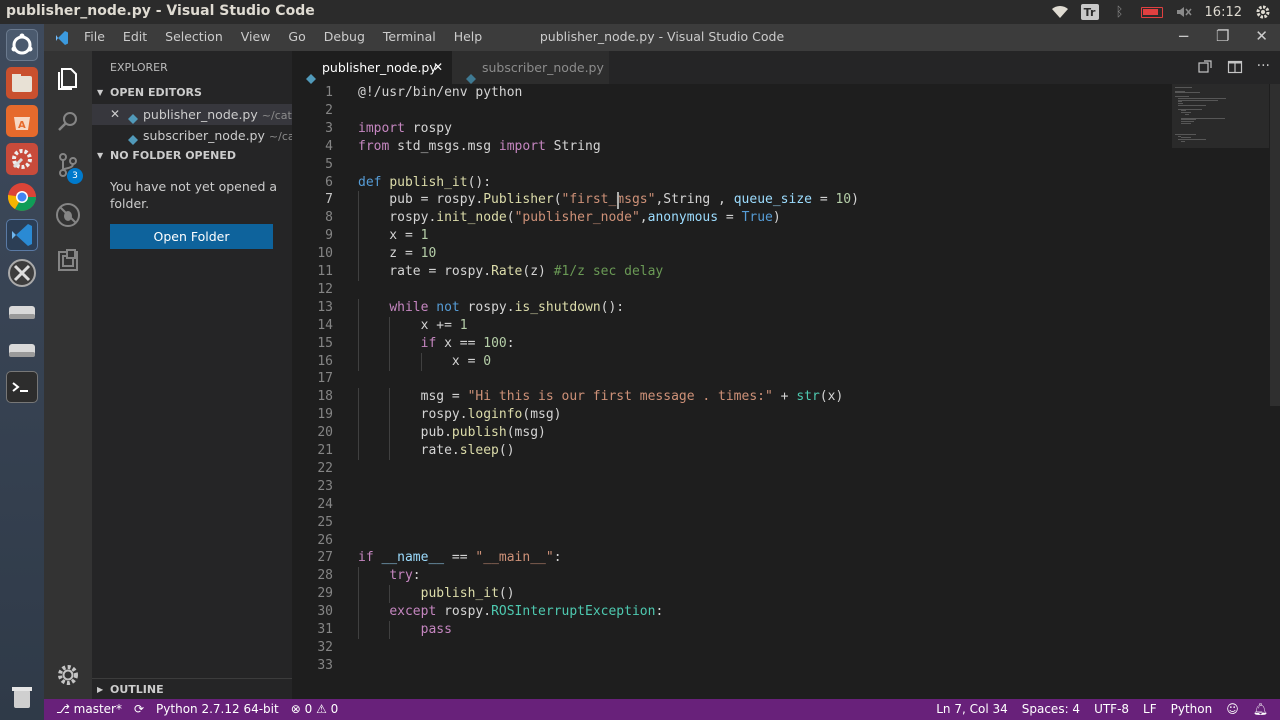 This screenshot has height=720, width=1280. I want to click on minimize-icon: −, so click(1183, 36).